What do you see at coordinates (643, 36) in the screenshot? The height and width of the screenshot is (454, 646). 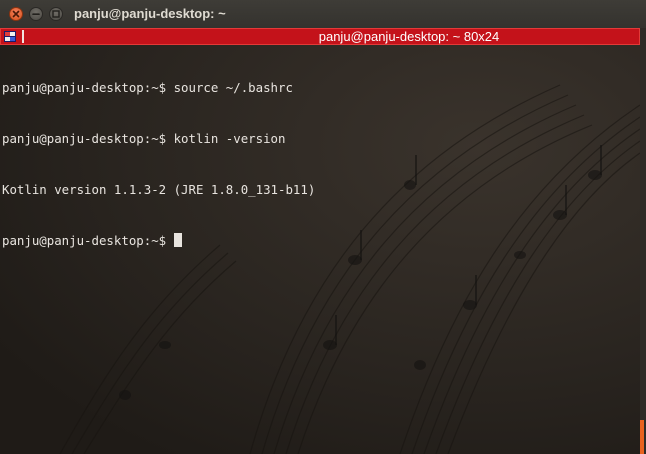 I see `status-bar-edge` at bounding box center [643, 36].